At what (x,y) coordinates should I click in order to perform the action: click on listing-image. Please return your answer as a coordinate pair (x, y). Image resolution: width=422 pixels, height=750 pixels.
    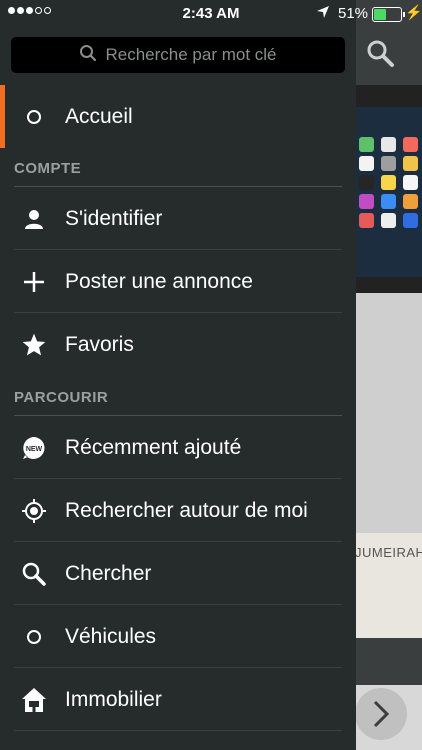
    Looking at the image, I should click on (388, 189).